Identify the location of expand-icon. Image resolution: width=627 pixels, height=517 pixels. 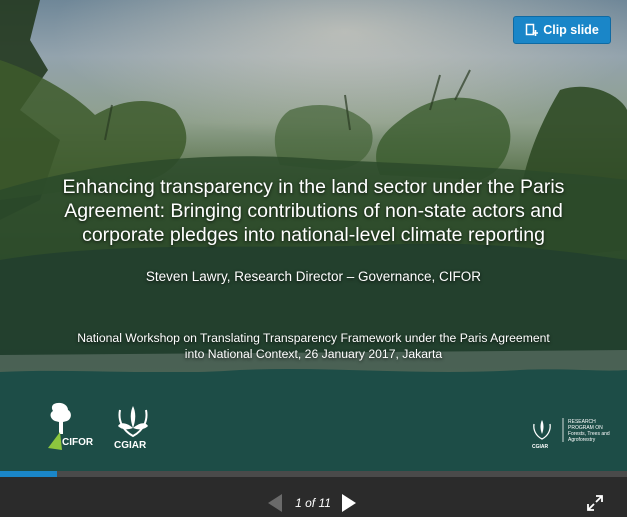
(595, 503).